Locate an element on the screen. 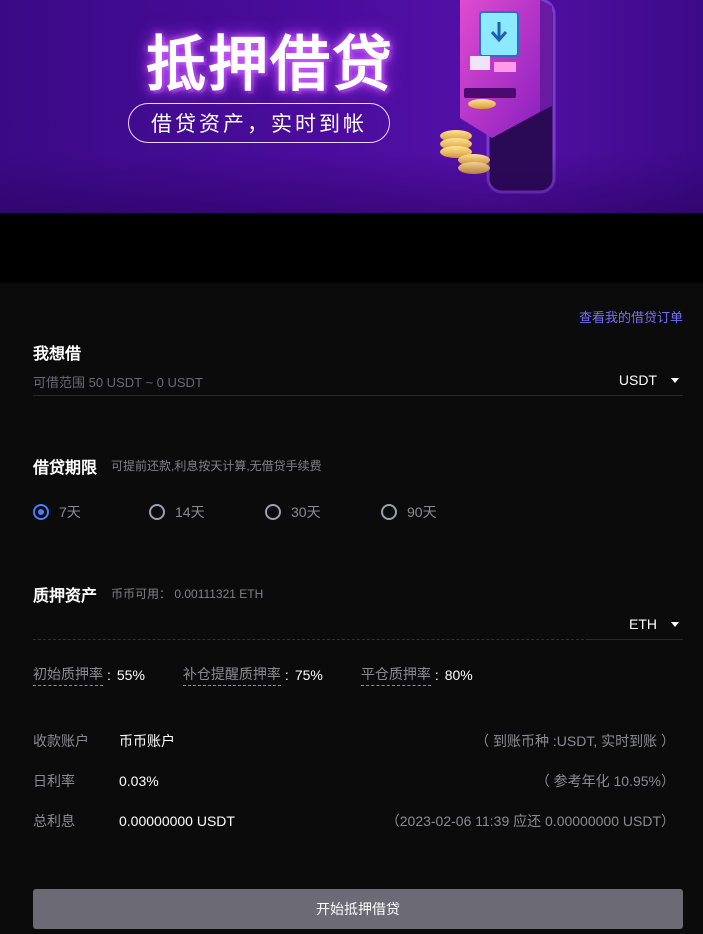 This screenshot has height=934, width=703. term-option-90: 90天 is located at coordinates (439, 512).